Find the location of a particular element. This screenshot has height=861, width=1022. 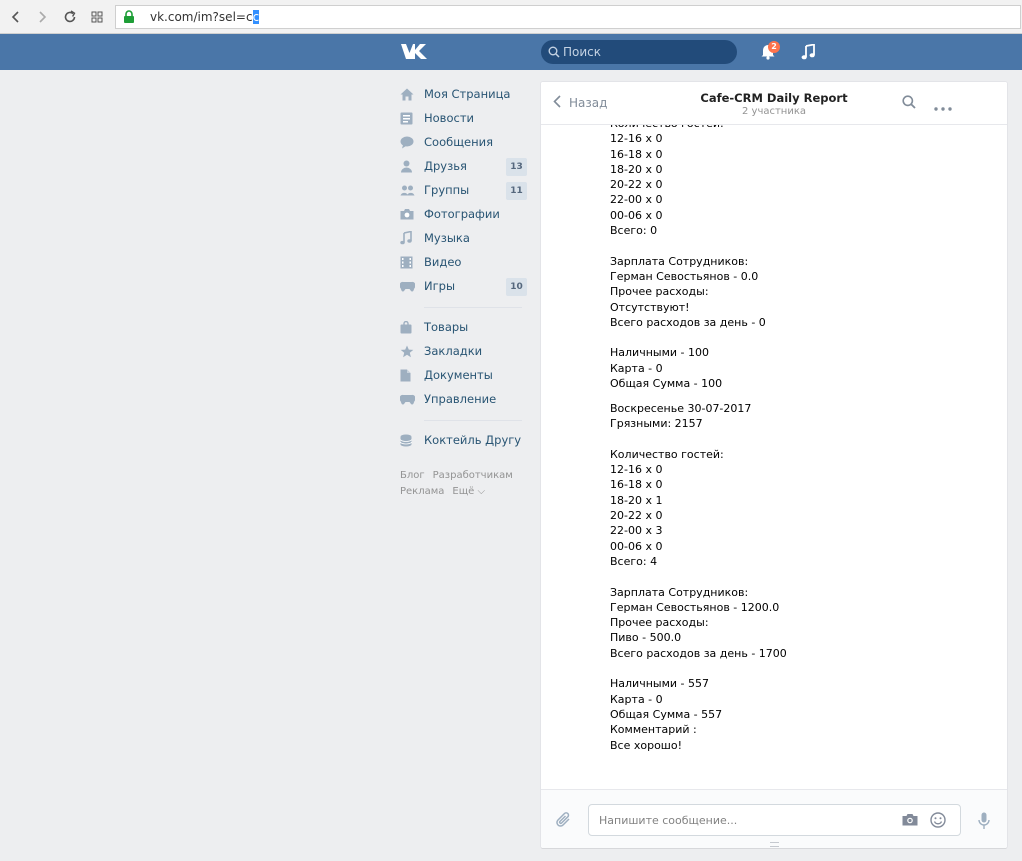

menu-item-label: Закладки is located at coordinates (453, 351).